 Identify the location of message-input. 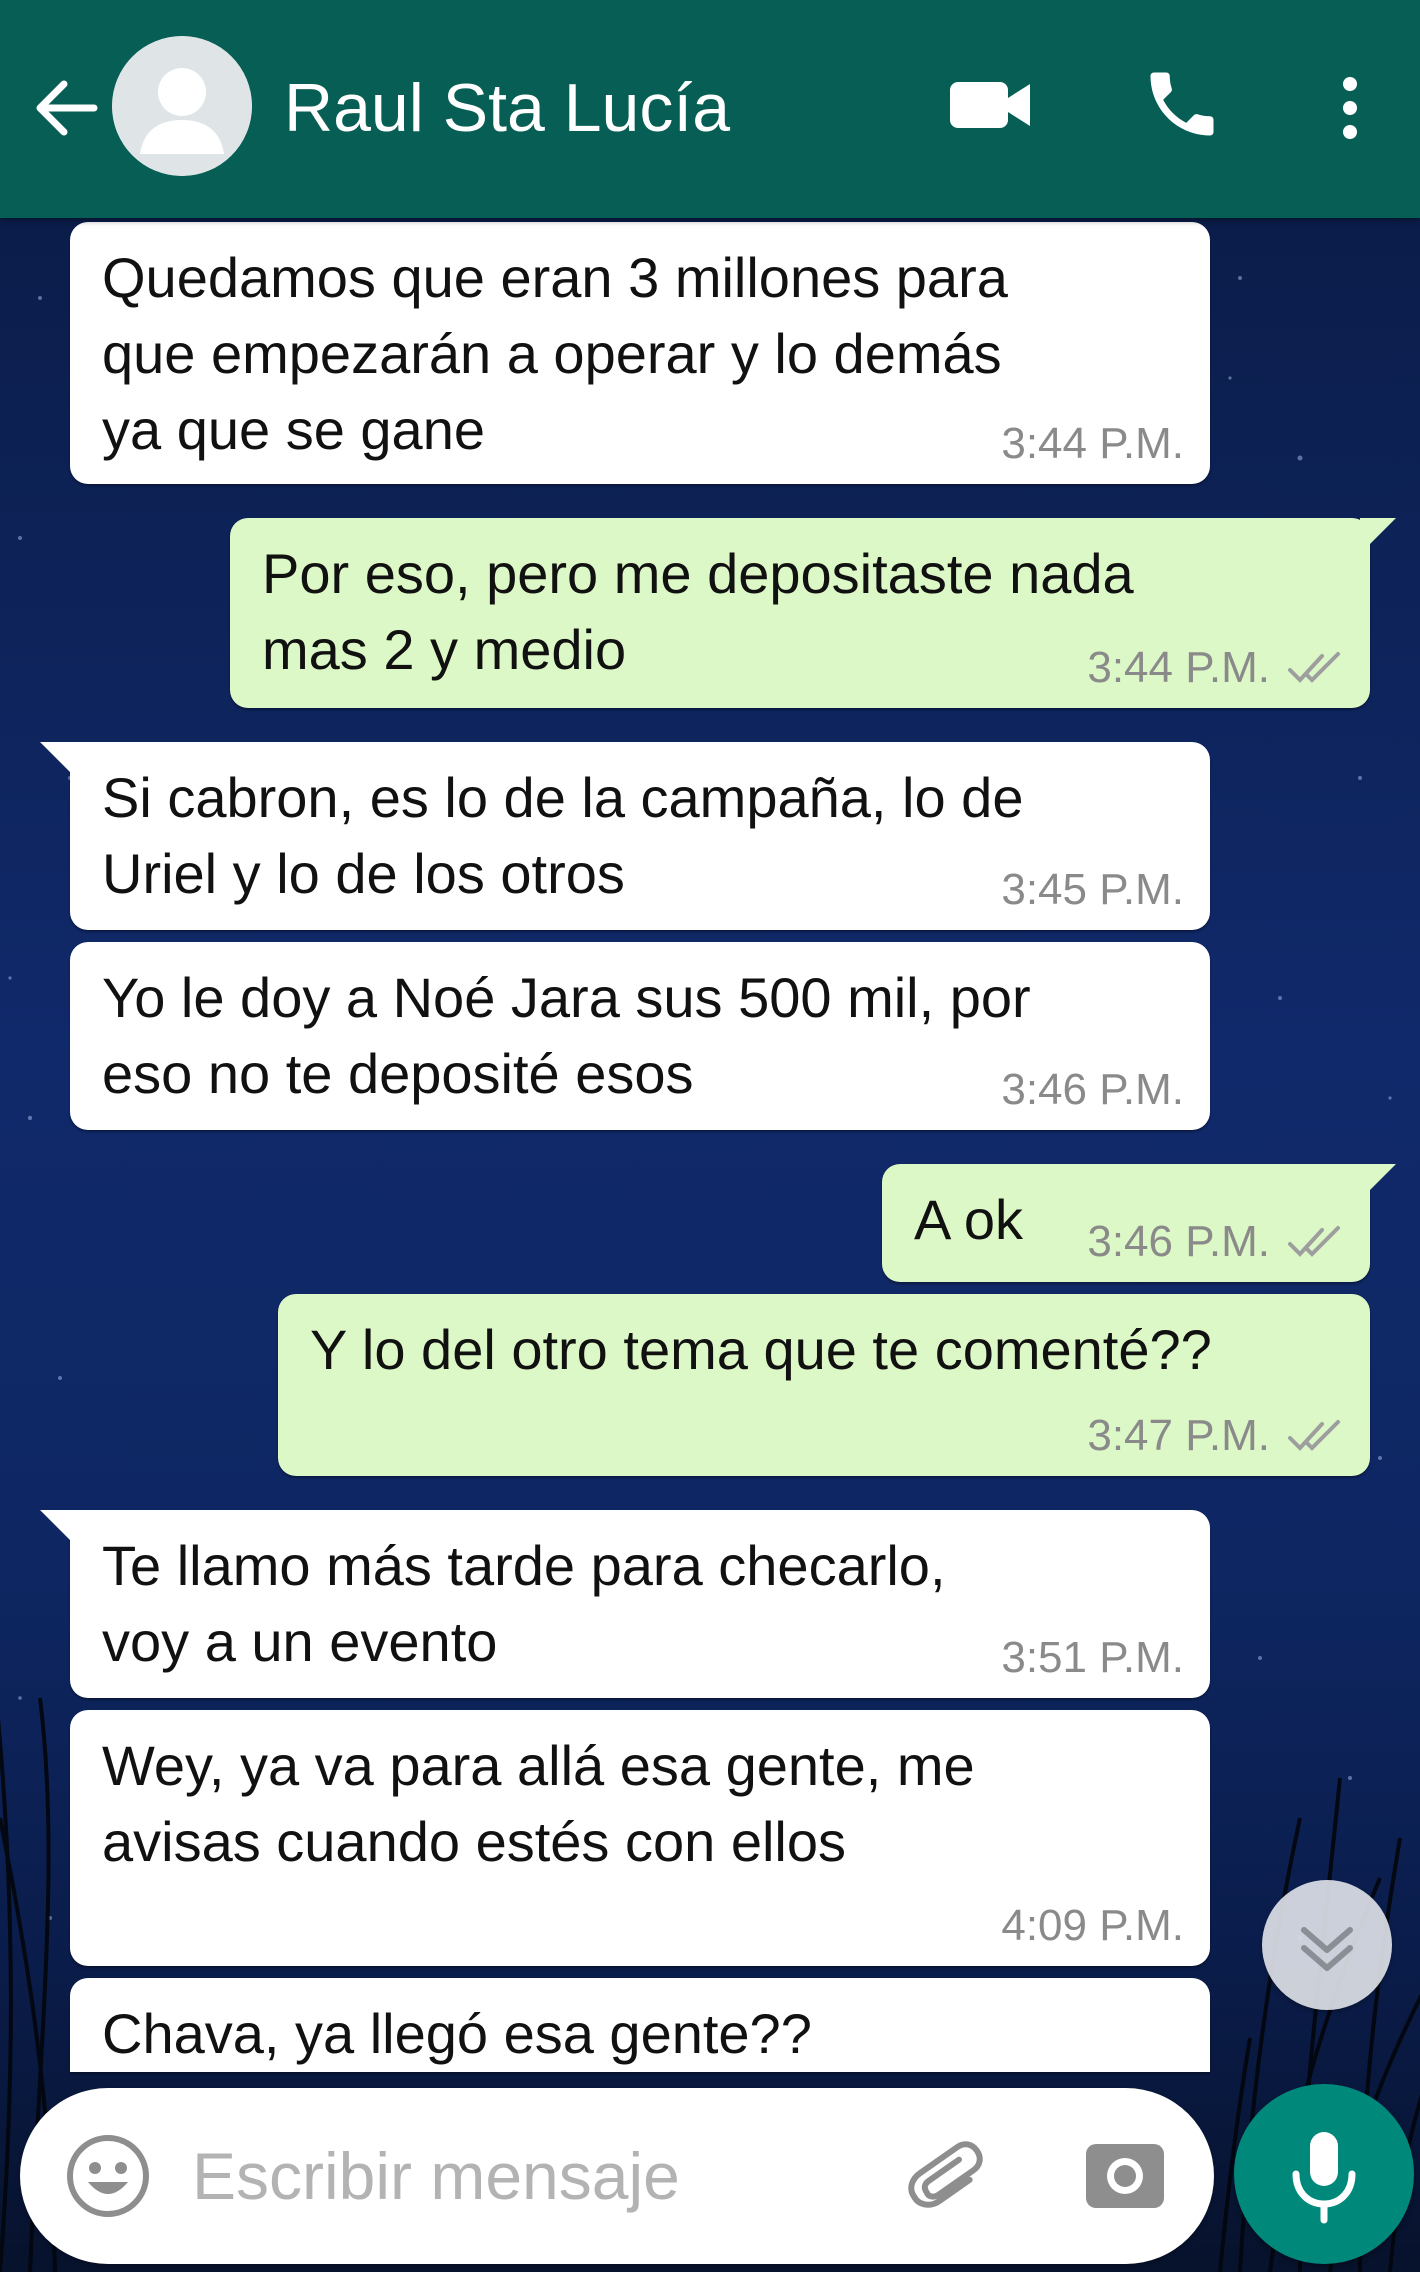
(532, 2176).